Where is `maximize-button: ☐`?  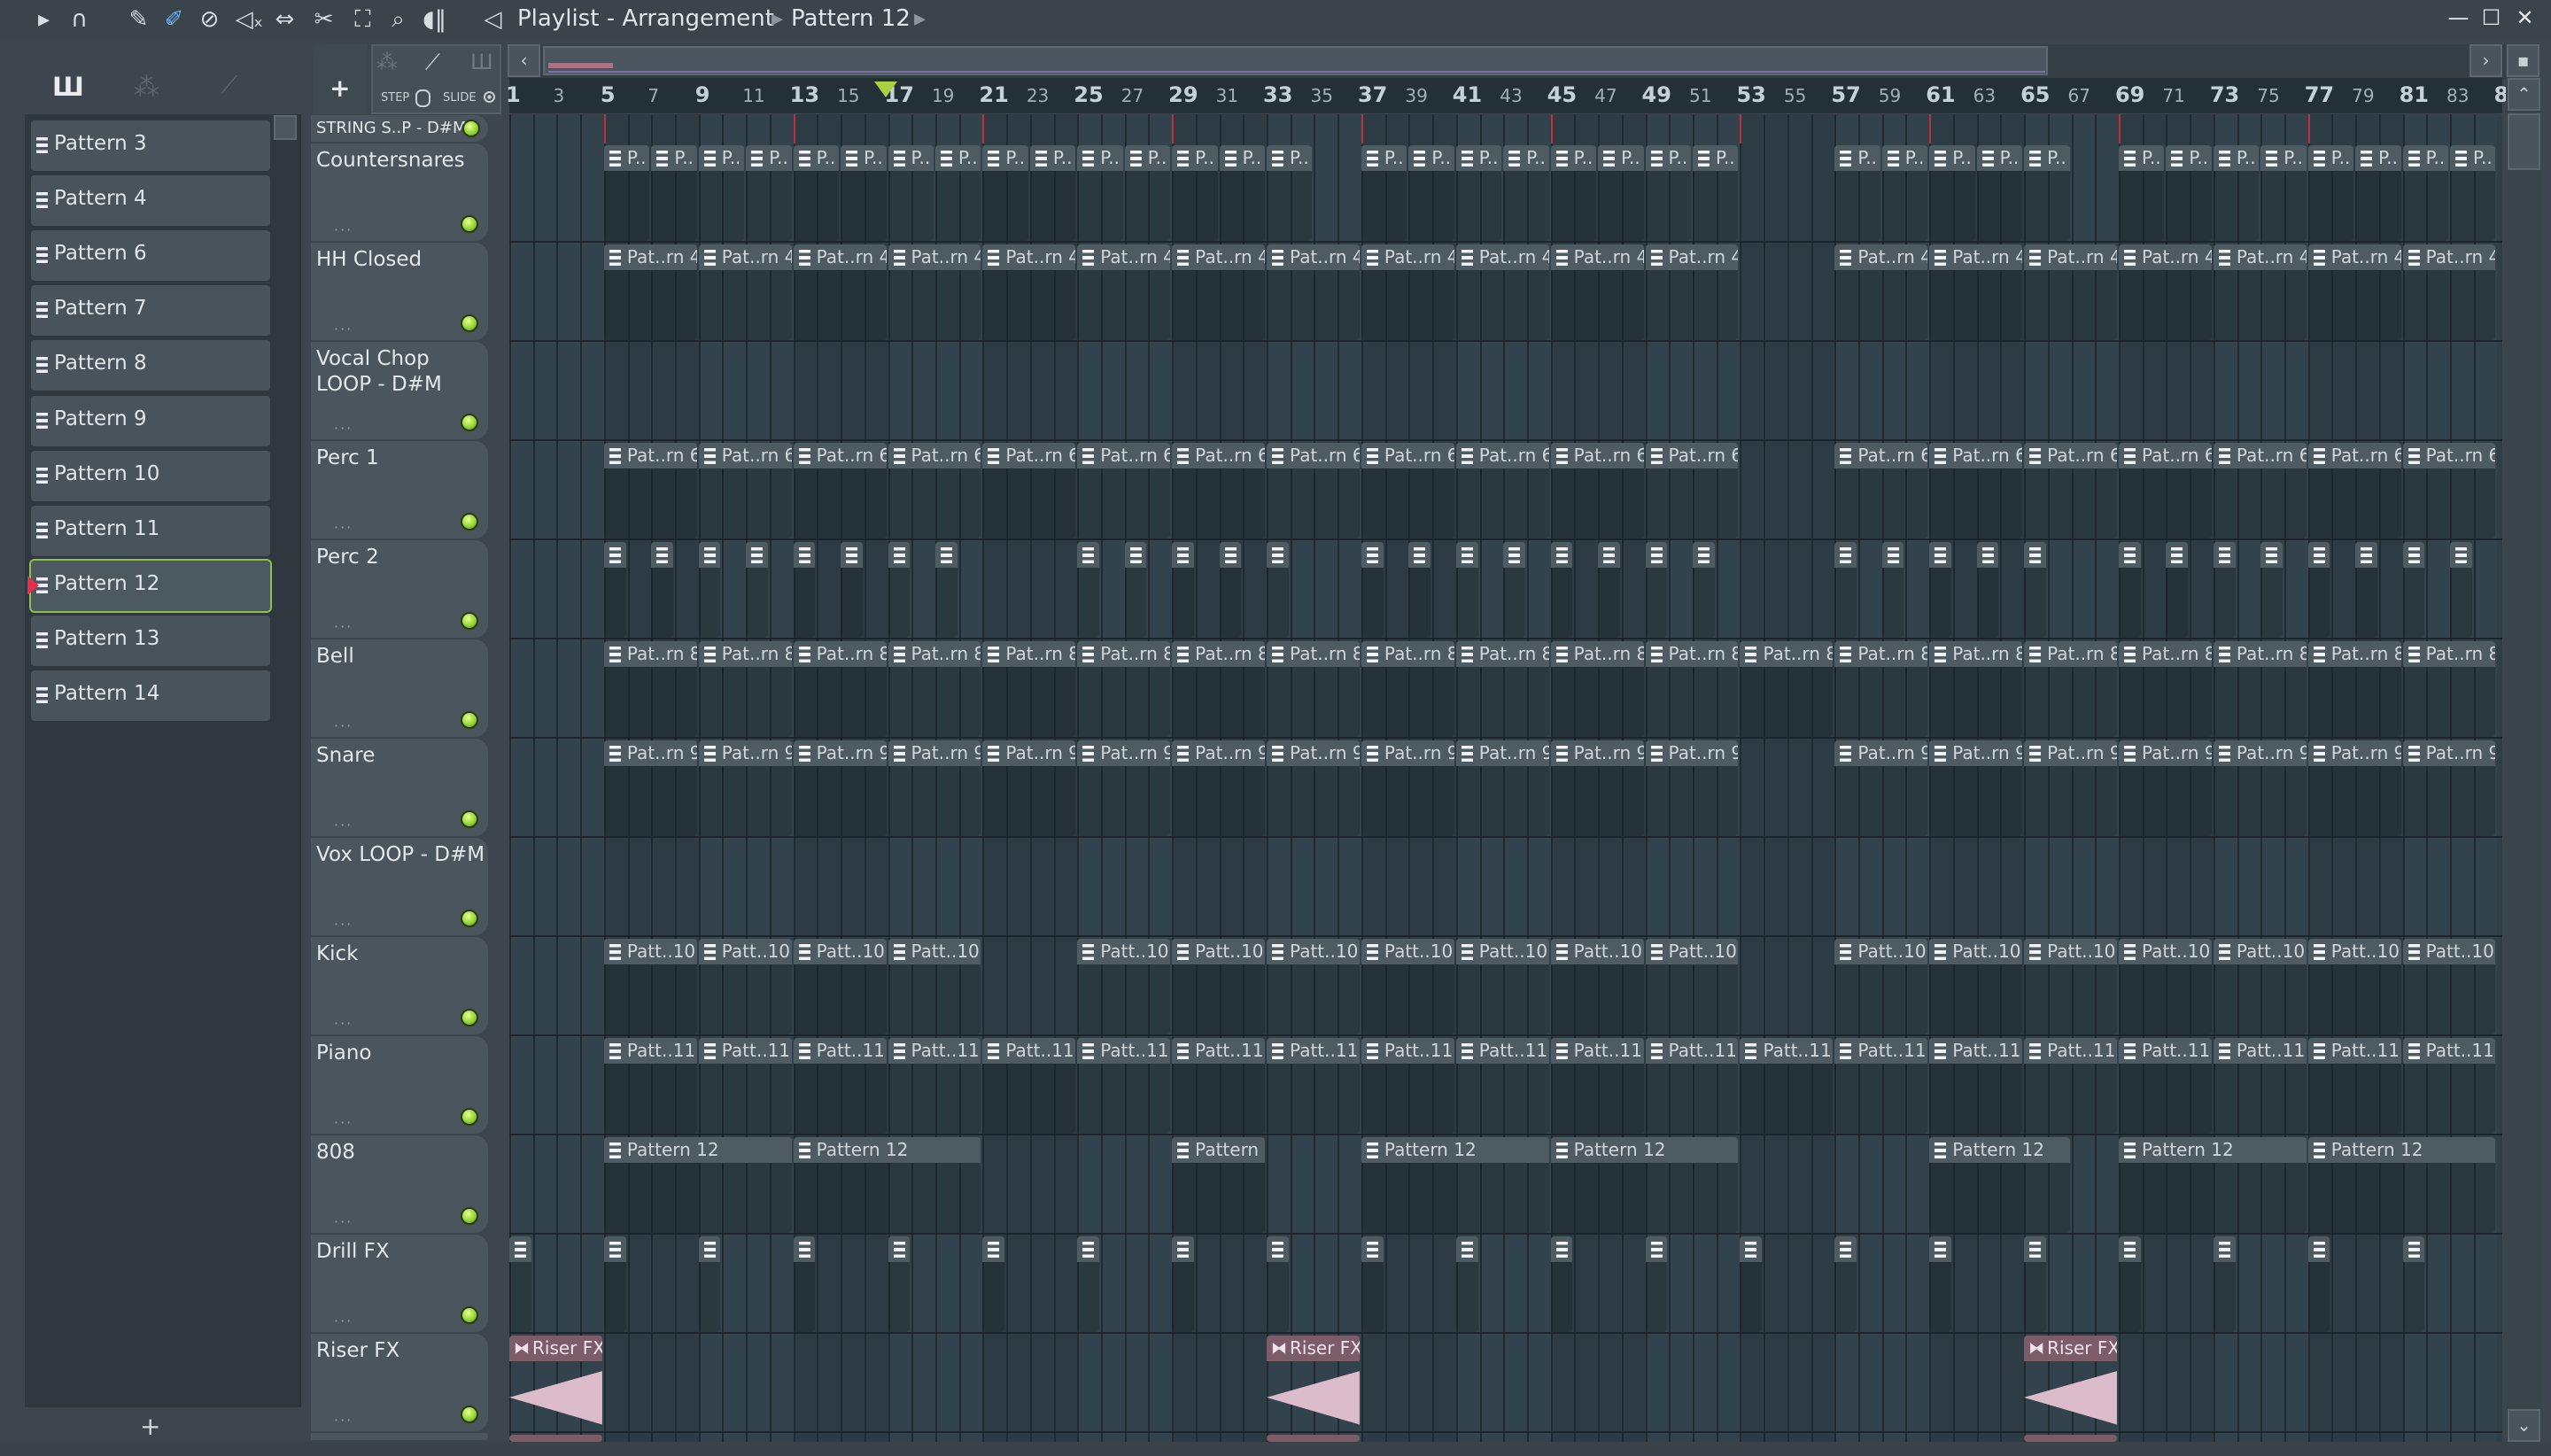
maximize-button: ☐ is located at coordinates (2491, 18).